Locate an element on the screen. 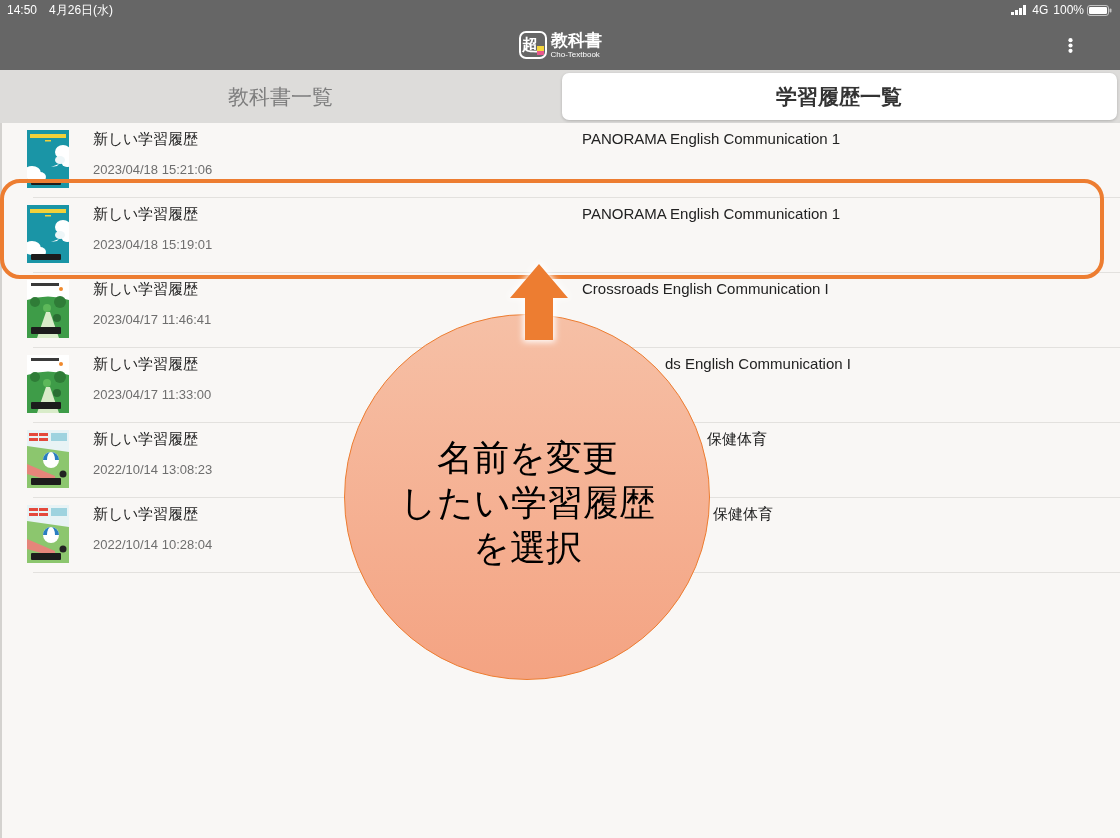  status-date: 4月26日(水) is located at coordinates (81, 10).